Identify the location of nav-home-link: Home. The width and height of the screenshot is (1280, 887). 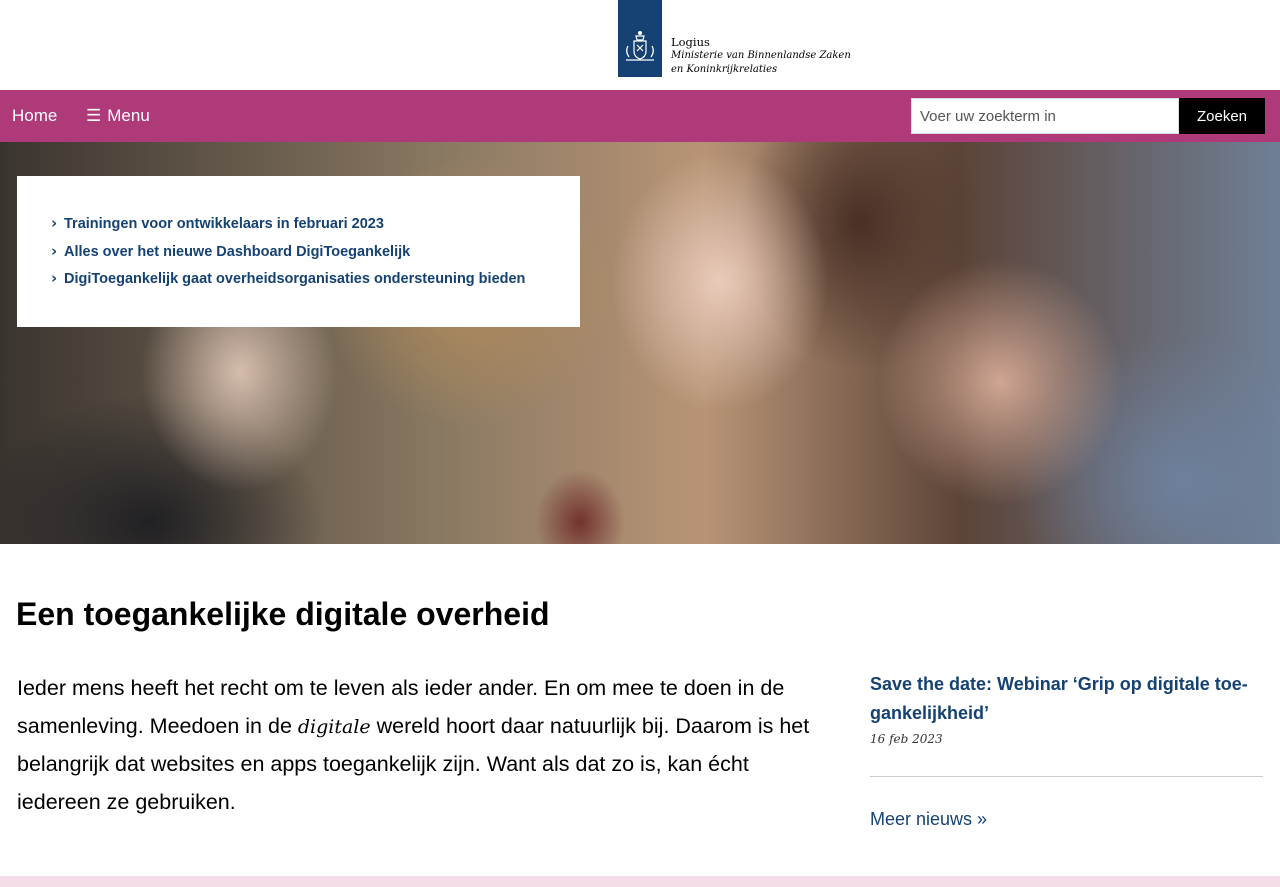
(34, 116).